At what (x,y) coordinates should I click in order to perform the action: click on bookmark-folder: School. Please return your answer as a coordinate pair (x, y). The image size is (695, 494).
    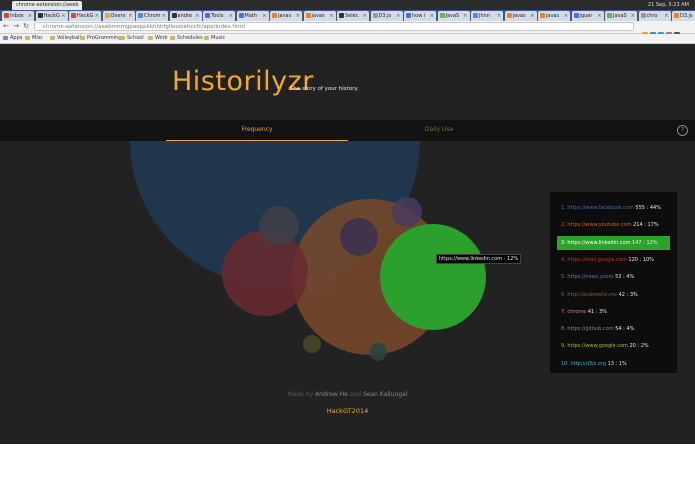
    Looking at the image, I should click on (132, 38).